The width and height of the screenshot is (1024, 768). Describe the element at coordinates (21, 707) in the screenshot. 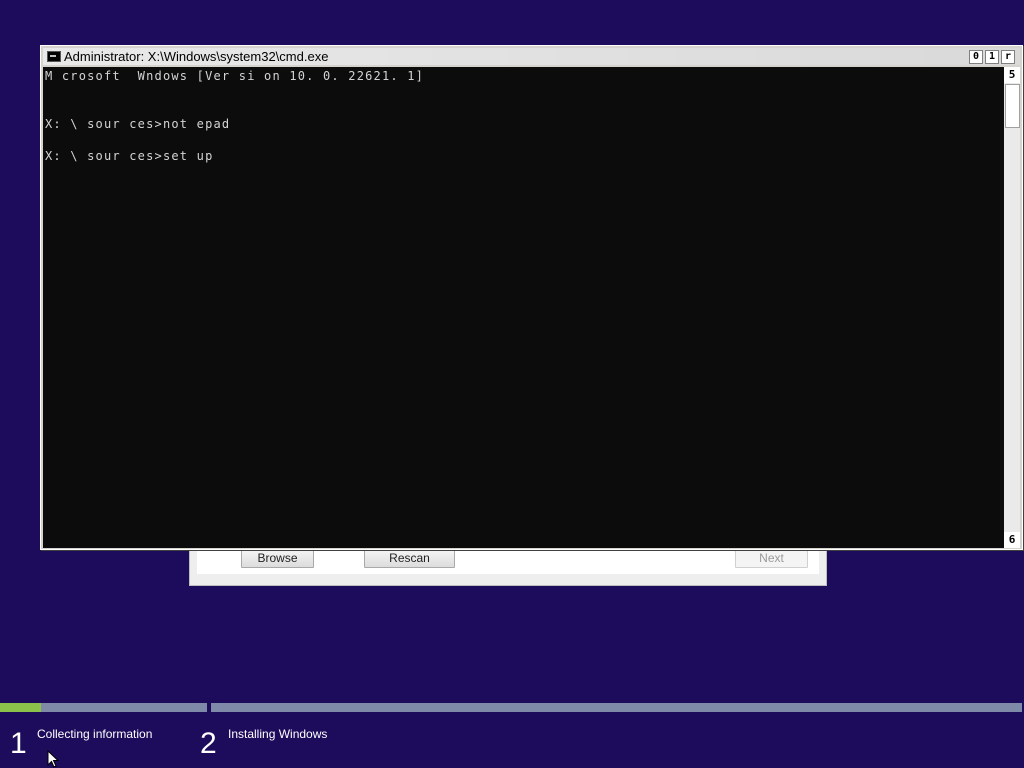

I see `progress-fill` at that location.